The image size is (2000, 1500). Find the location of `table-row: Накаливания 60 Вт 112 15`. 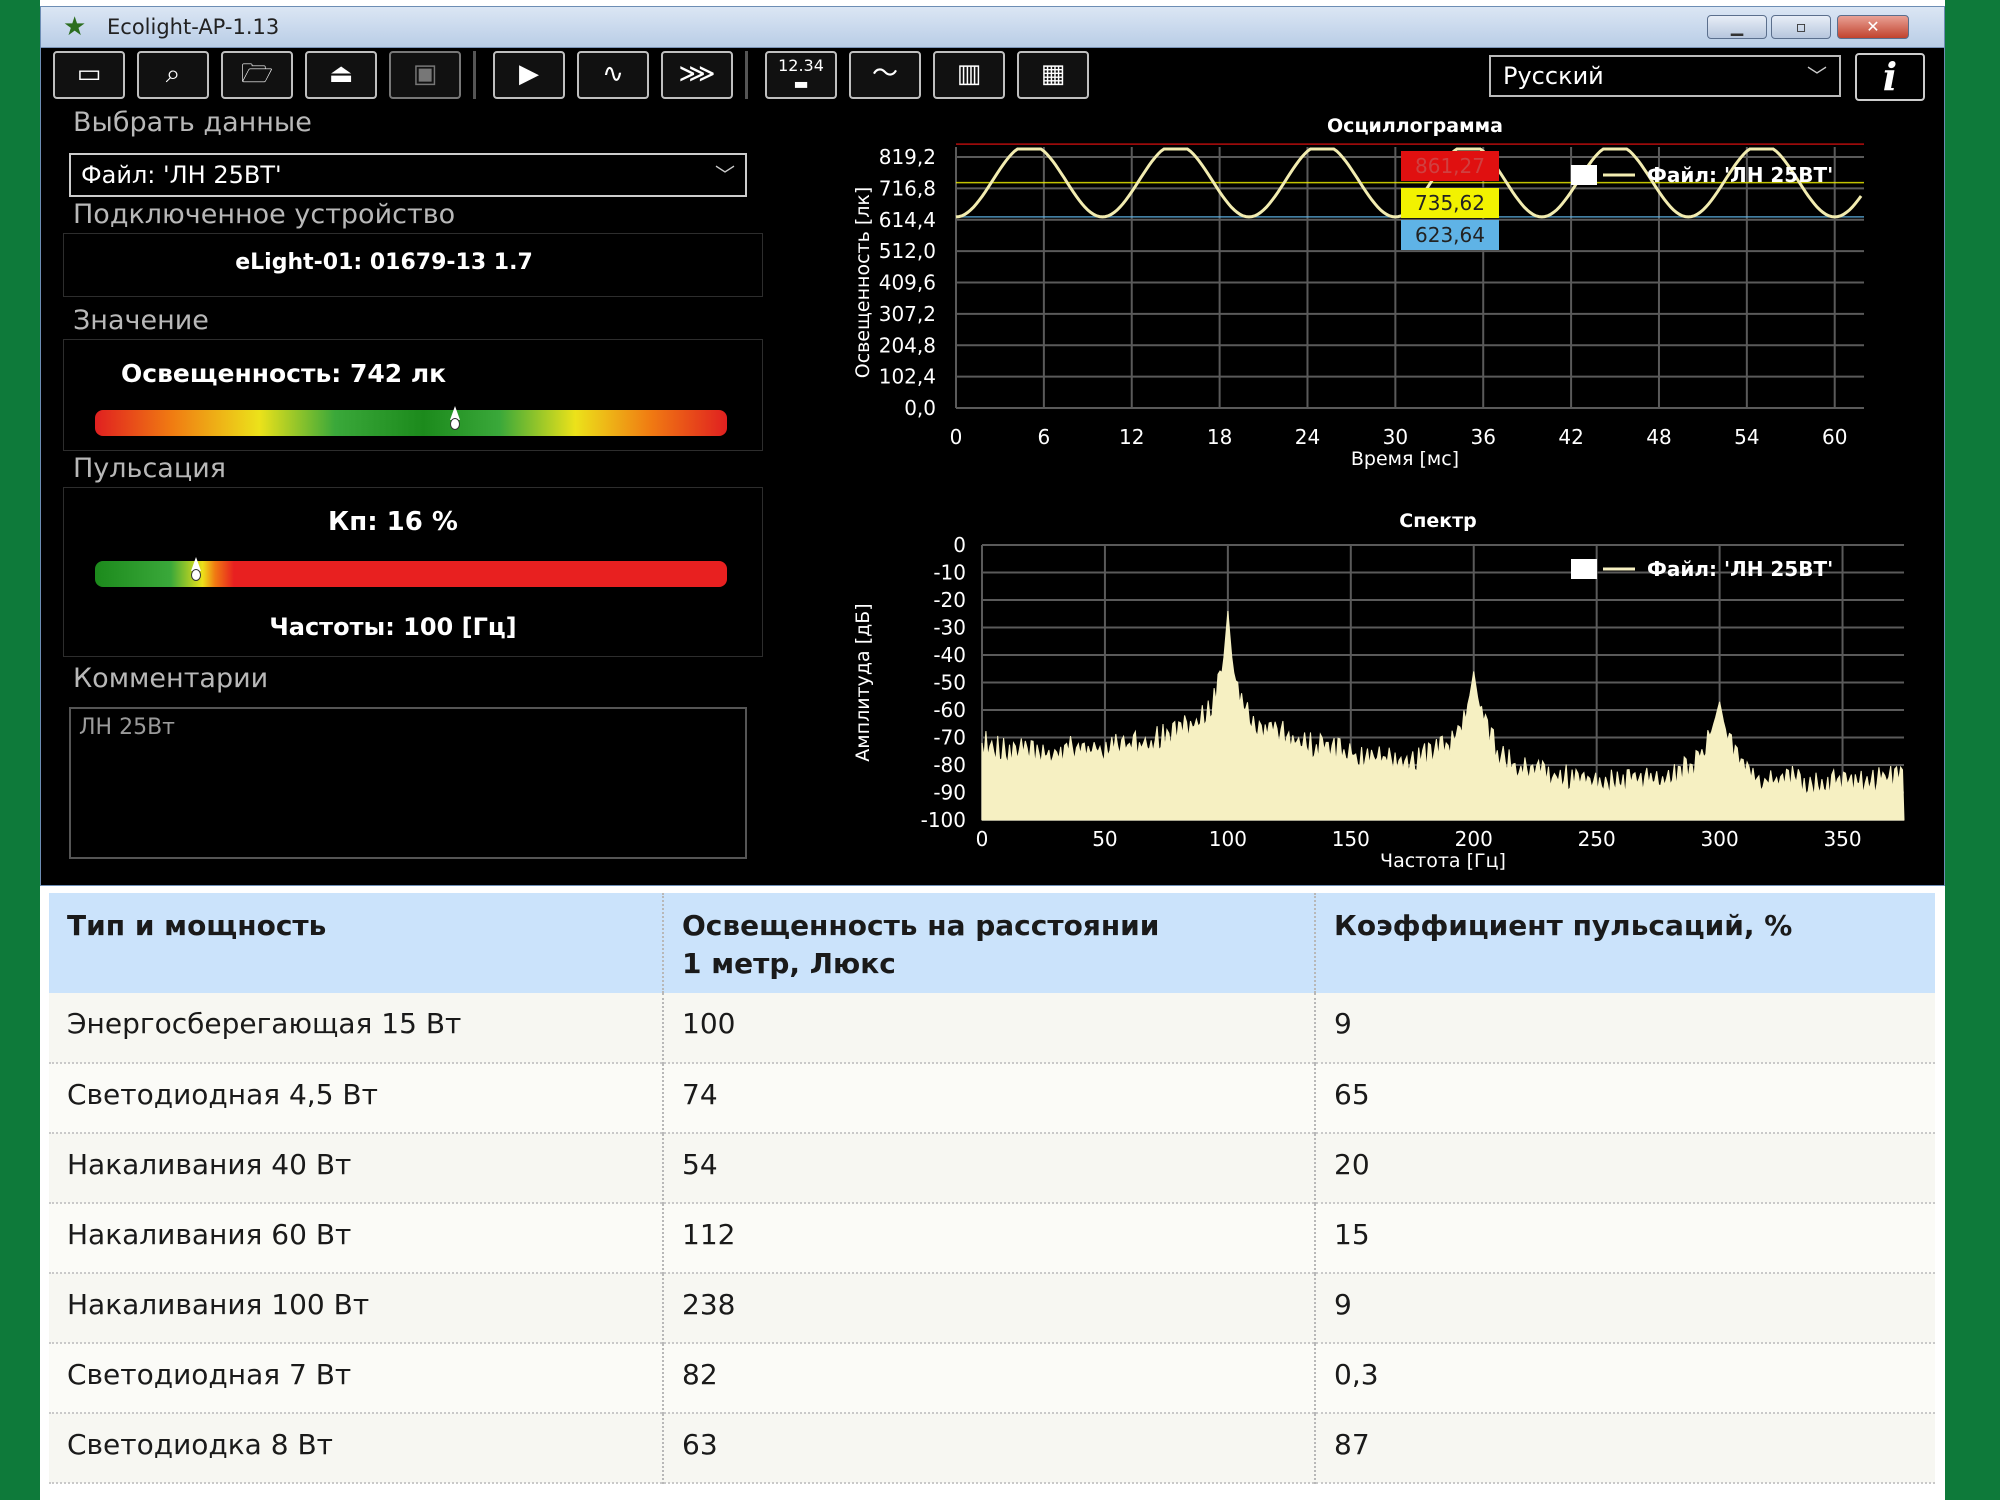

table-row: Накаливания 60 Вт 112 15 is located at coordinates (992, 1238).